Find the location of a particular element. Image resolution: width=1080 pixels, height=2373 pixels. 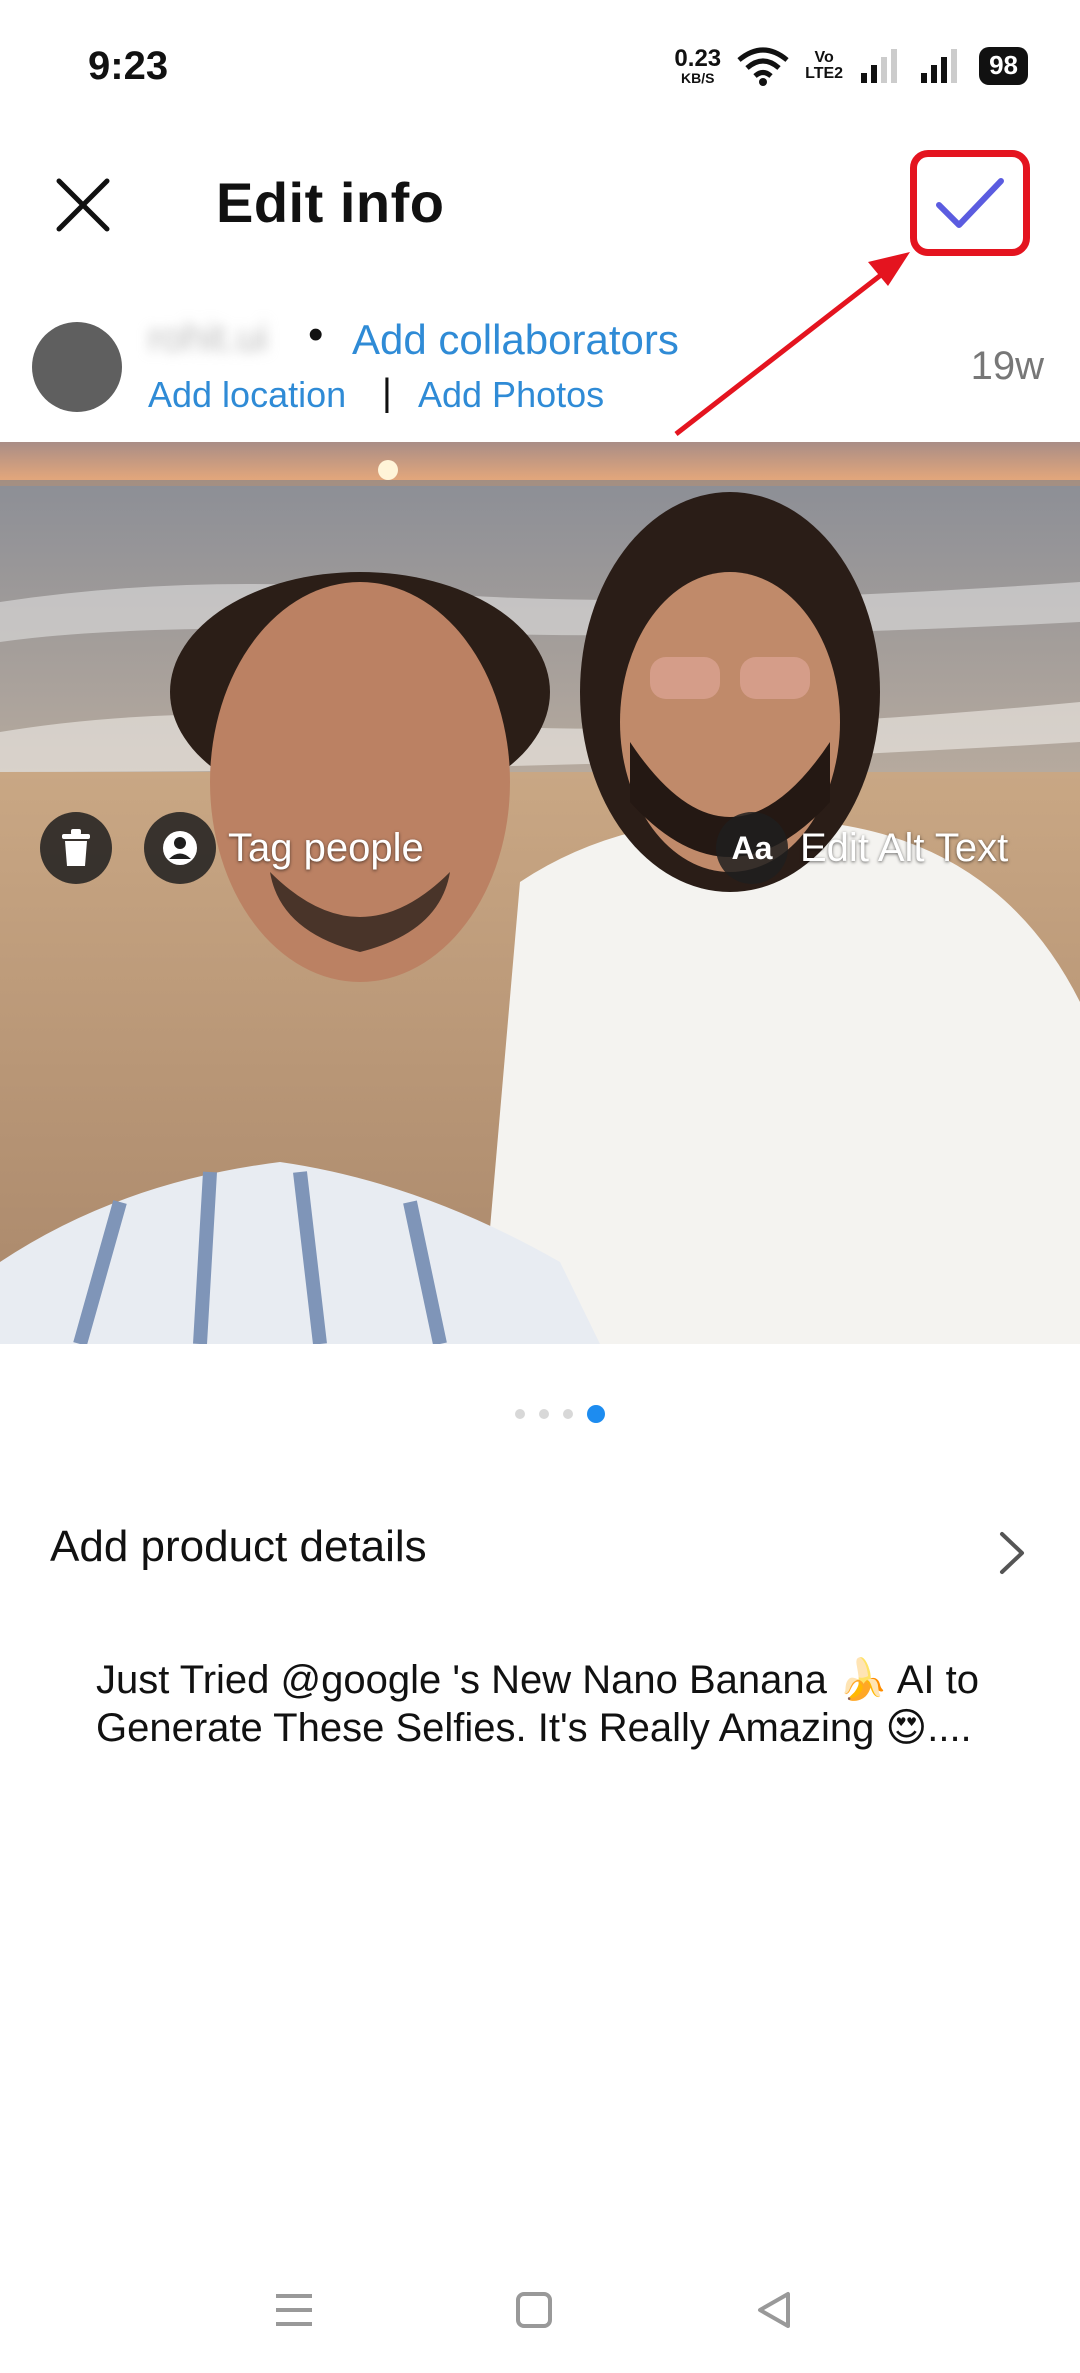

alt-text-icon: Aa is located at coordinates (752, 848).